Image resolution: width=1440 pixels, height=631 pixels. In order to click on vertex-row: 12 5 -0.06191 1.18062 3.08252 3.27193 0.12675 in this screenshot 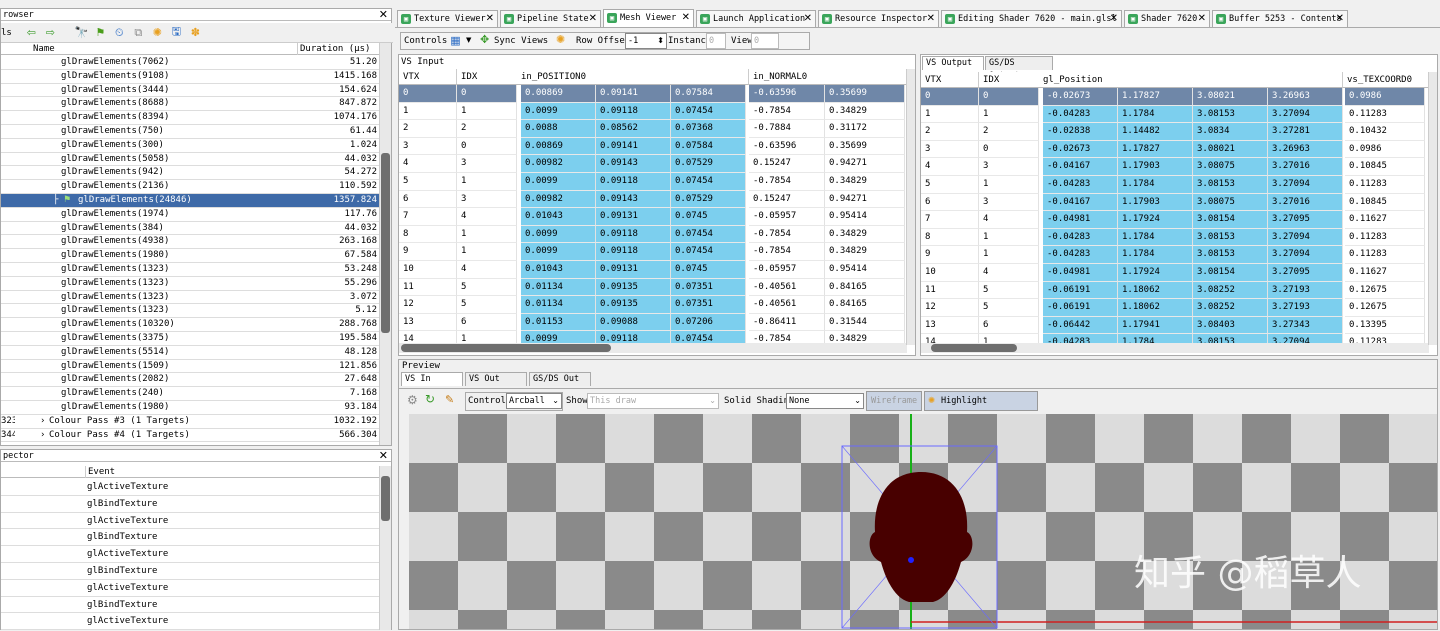, I will do `click(1175, 308)`.